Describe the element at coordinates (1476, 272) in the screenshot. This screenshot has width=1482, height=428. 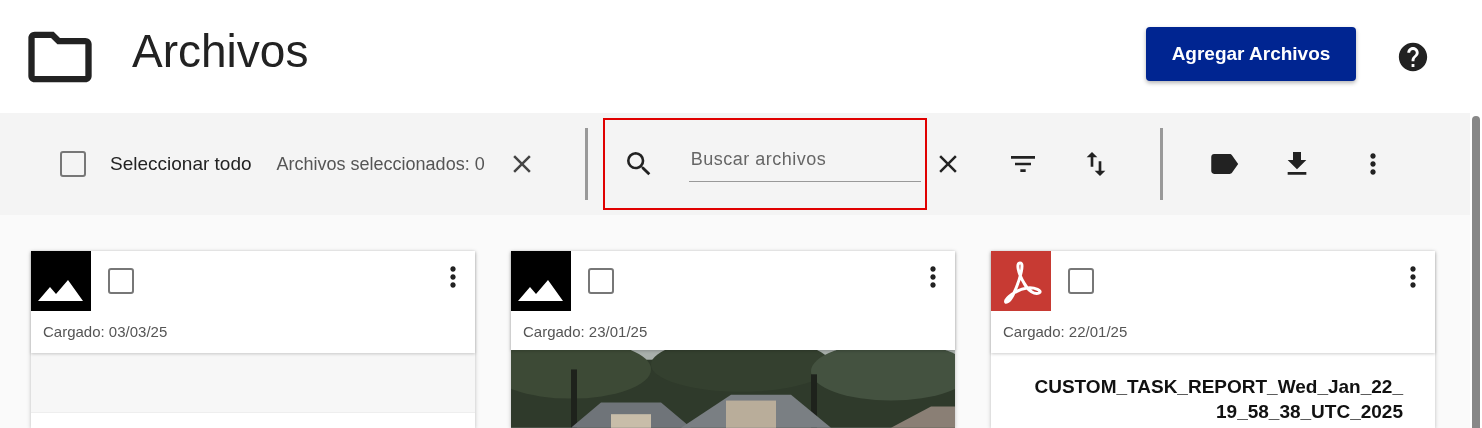
I see `scrollbar` at that location.